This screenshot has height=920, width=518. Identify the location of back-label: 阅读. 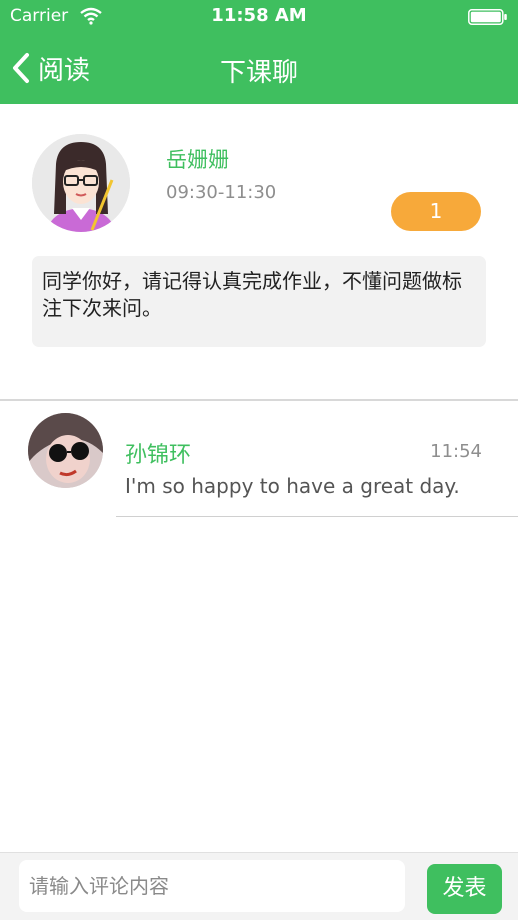
(64, 70).